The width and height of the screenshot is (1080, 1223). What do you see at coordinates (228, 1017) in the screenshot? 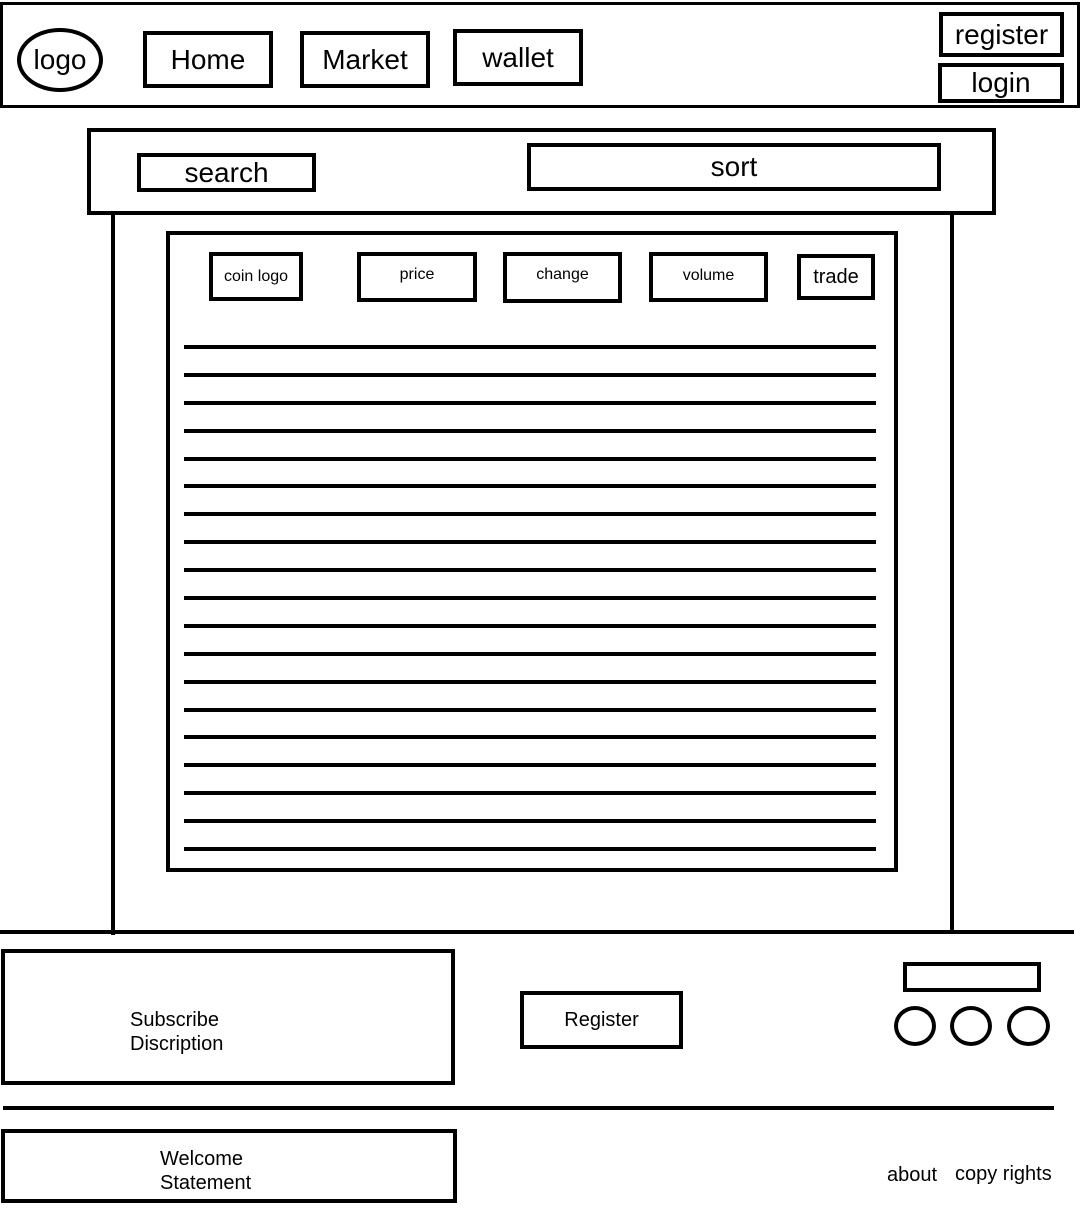
I see `subscribe-box: Subscribe Discription` at bounding box center [228, 1017].